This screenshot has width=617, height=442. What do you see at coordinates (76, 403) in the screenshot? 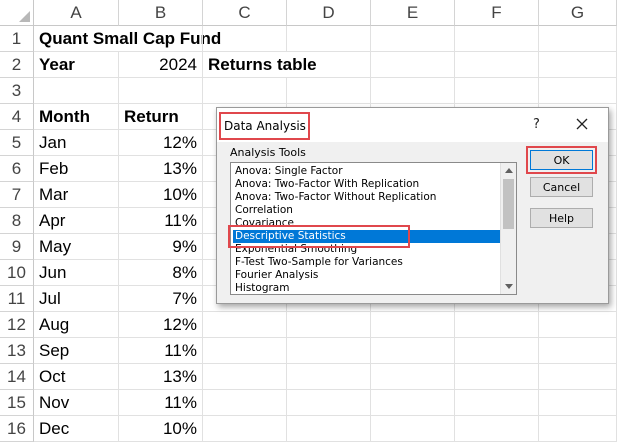
I see `cell-a15: Nov` at bounding box center [76, 403].